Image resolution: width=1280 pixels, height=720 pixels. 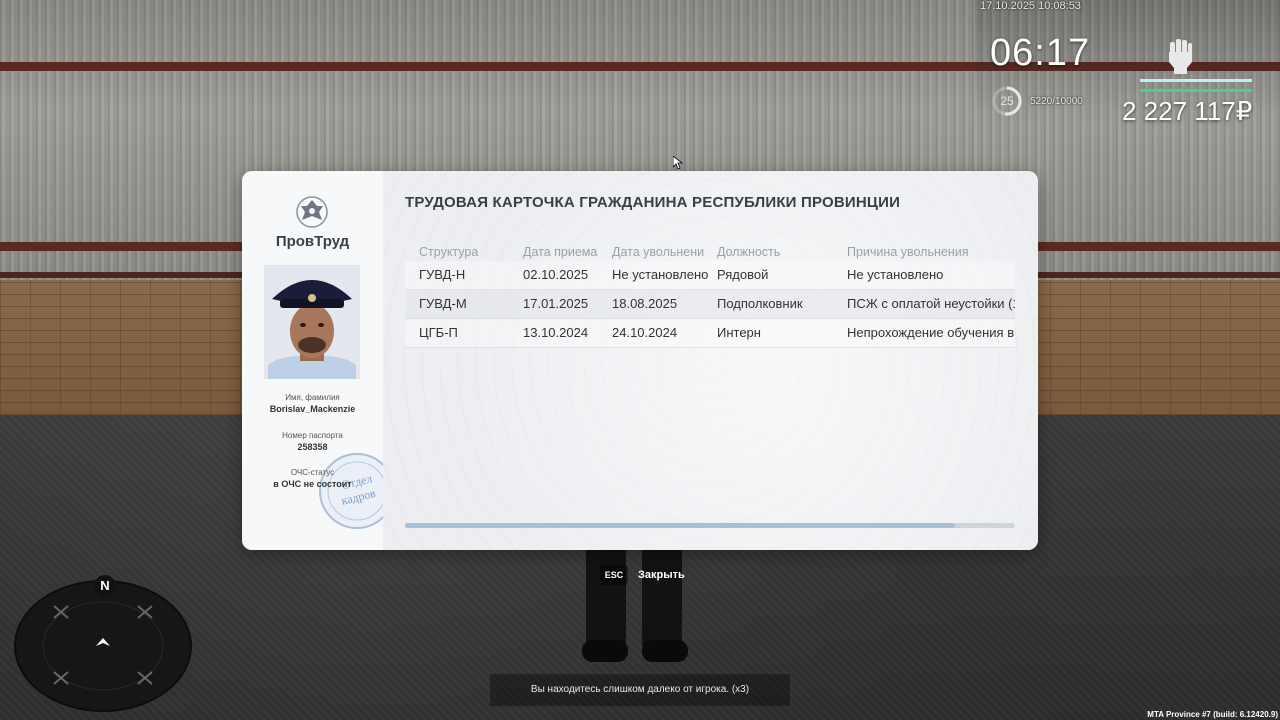 What do you see at coordinates (443, 303) in the screenshot?
I see `cell-structure: ГУВД-М` at bounding box center [443, 303].